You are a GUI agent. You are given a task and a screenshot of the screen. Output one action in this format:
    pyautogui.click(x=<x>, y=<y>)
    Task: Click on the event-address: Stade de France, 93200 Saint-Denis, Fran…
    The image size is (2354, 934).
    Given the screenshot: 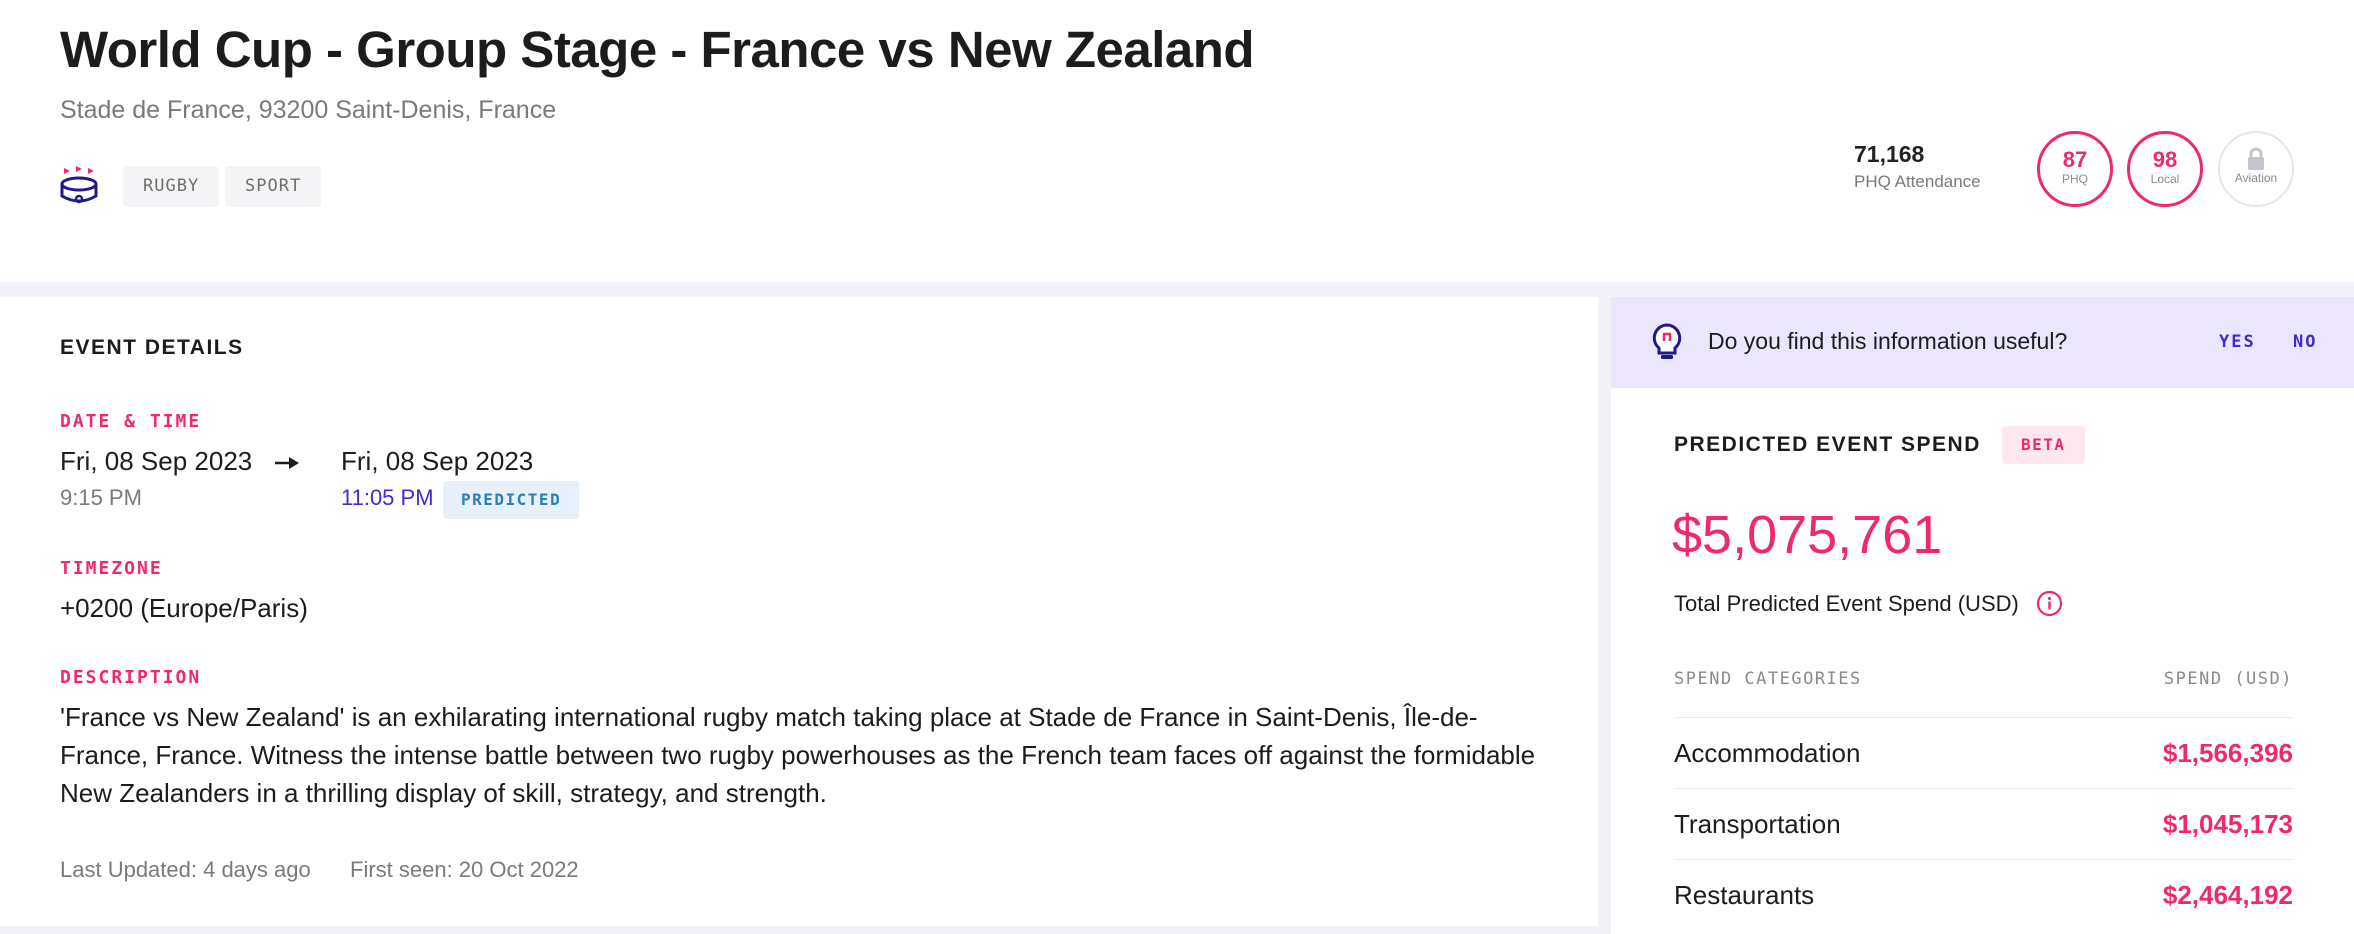 What is the action you would take?
    pyautogui.click(x=308, y=110)
    